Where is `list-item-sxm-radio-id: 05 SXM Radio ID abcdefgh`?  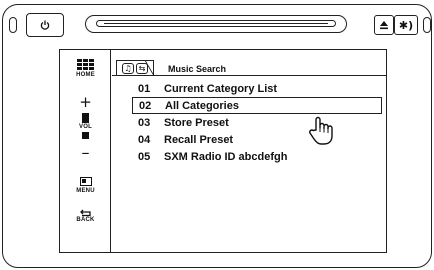 list-item-sxm-radio-id: 05 SXM Radio ID abcdefgh is located at coordinates (257, 156).